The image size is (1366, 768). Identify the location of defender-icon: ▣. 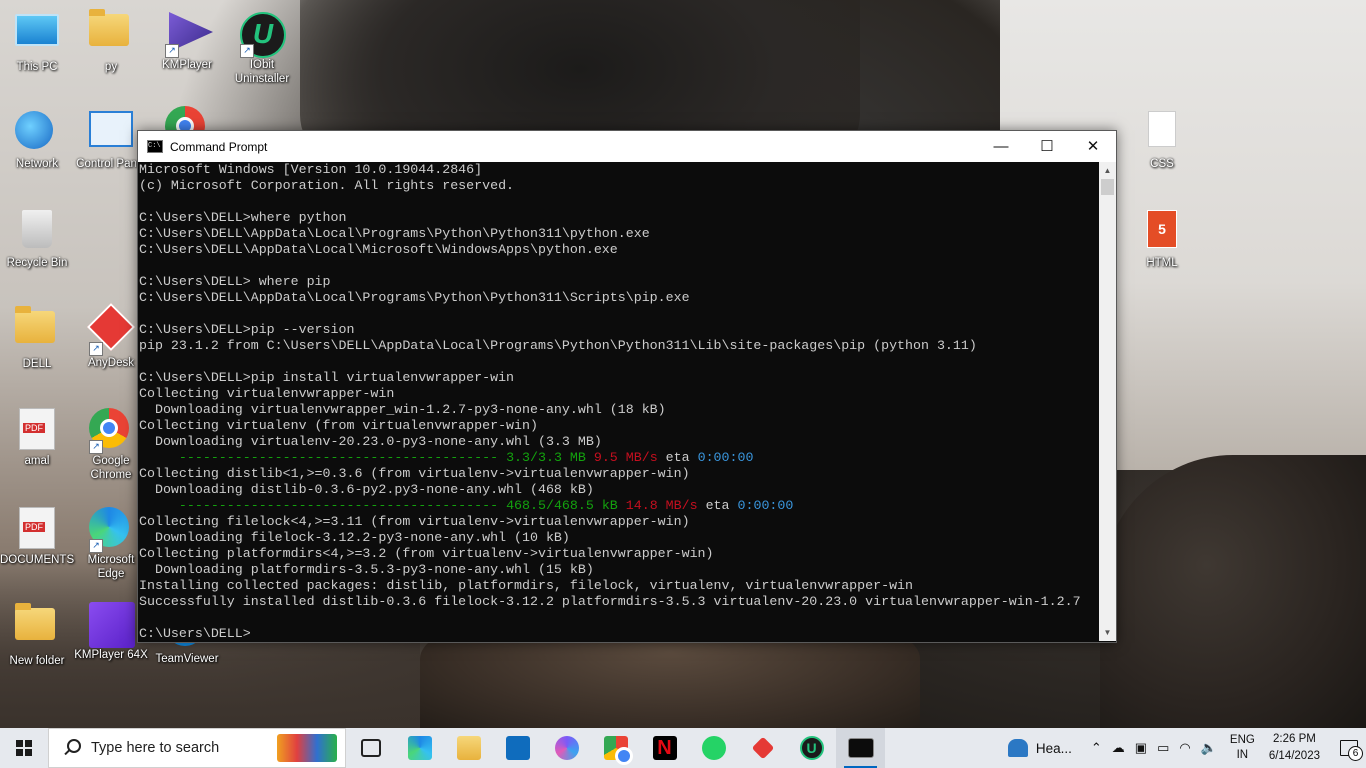
(1141, 748).